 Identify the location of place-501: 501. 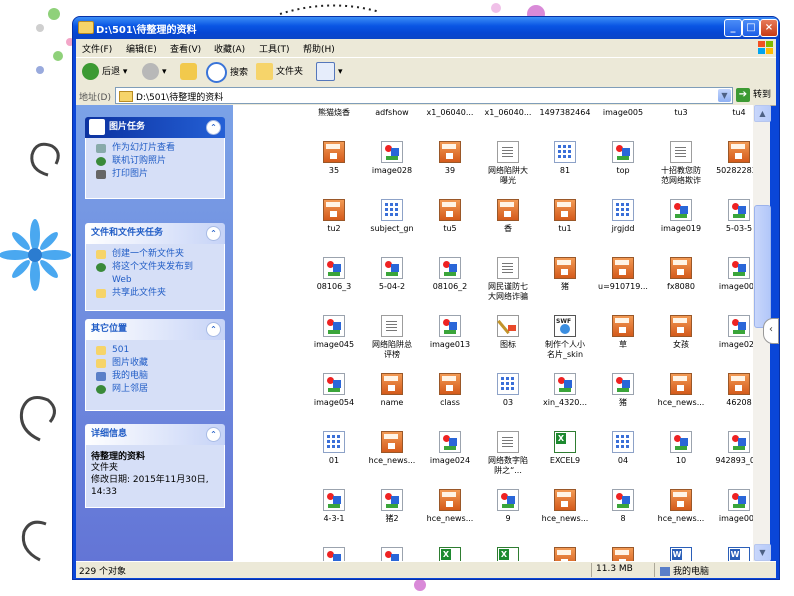
(160, 350).